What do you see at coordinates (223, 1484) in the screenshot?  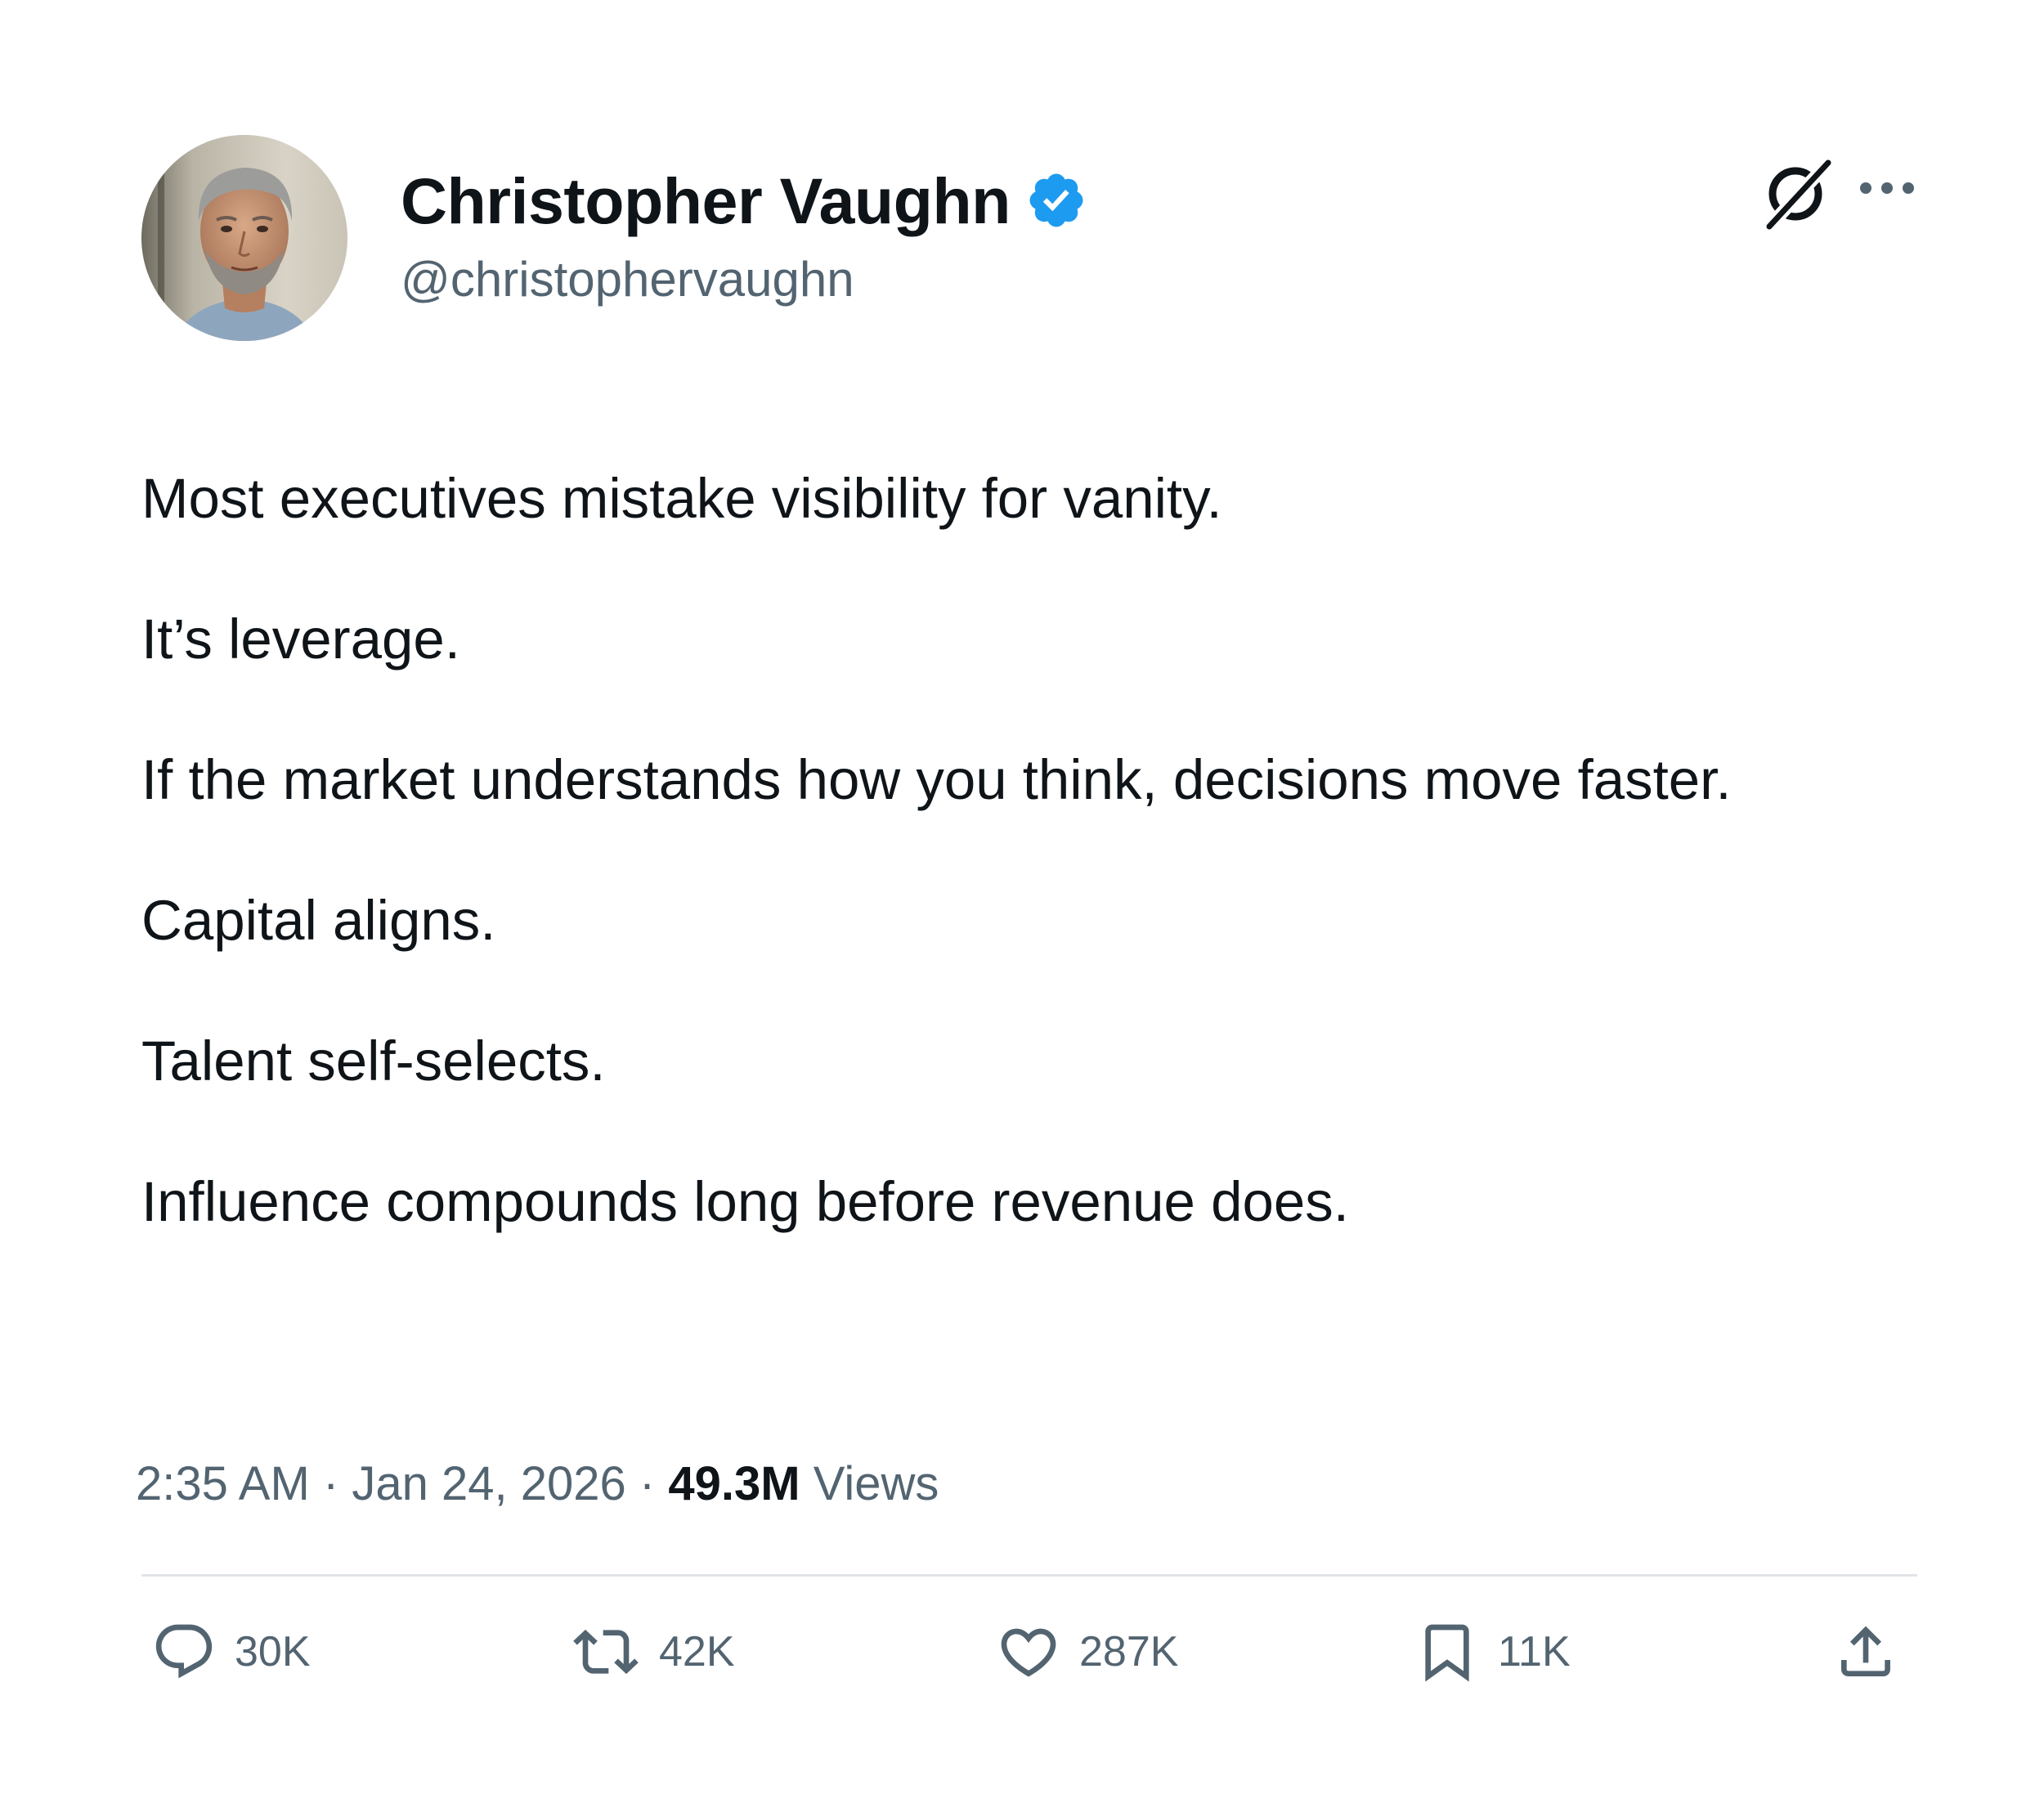 I see `tweet-time: 2:35 AM` at bounding box center [223, 1484].